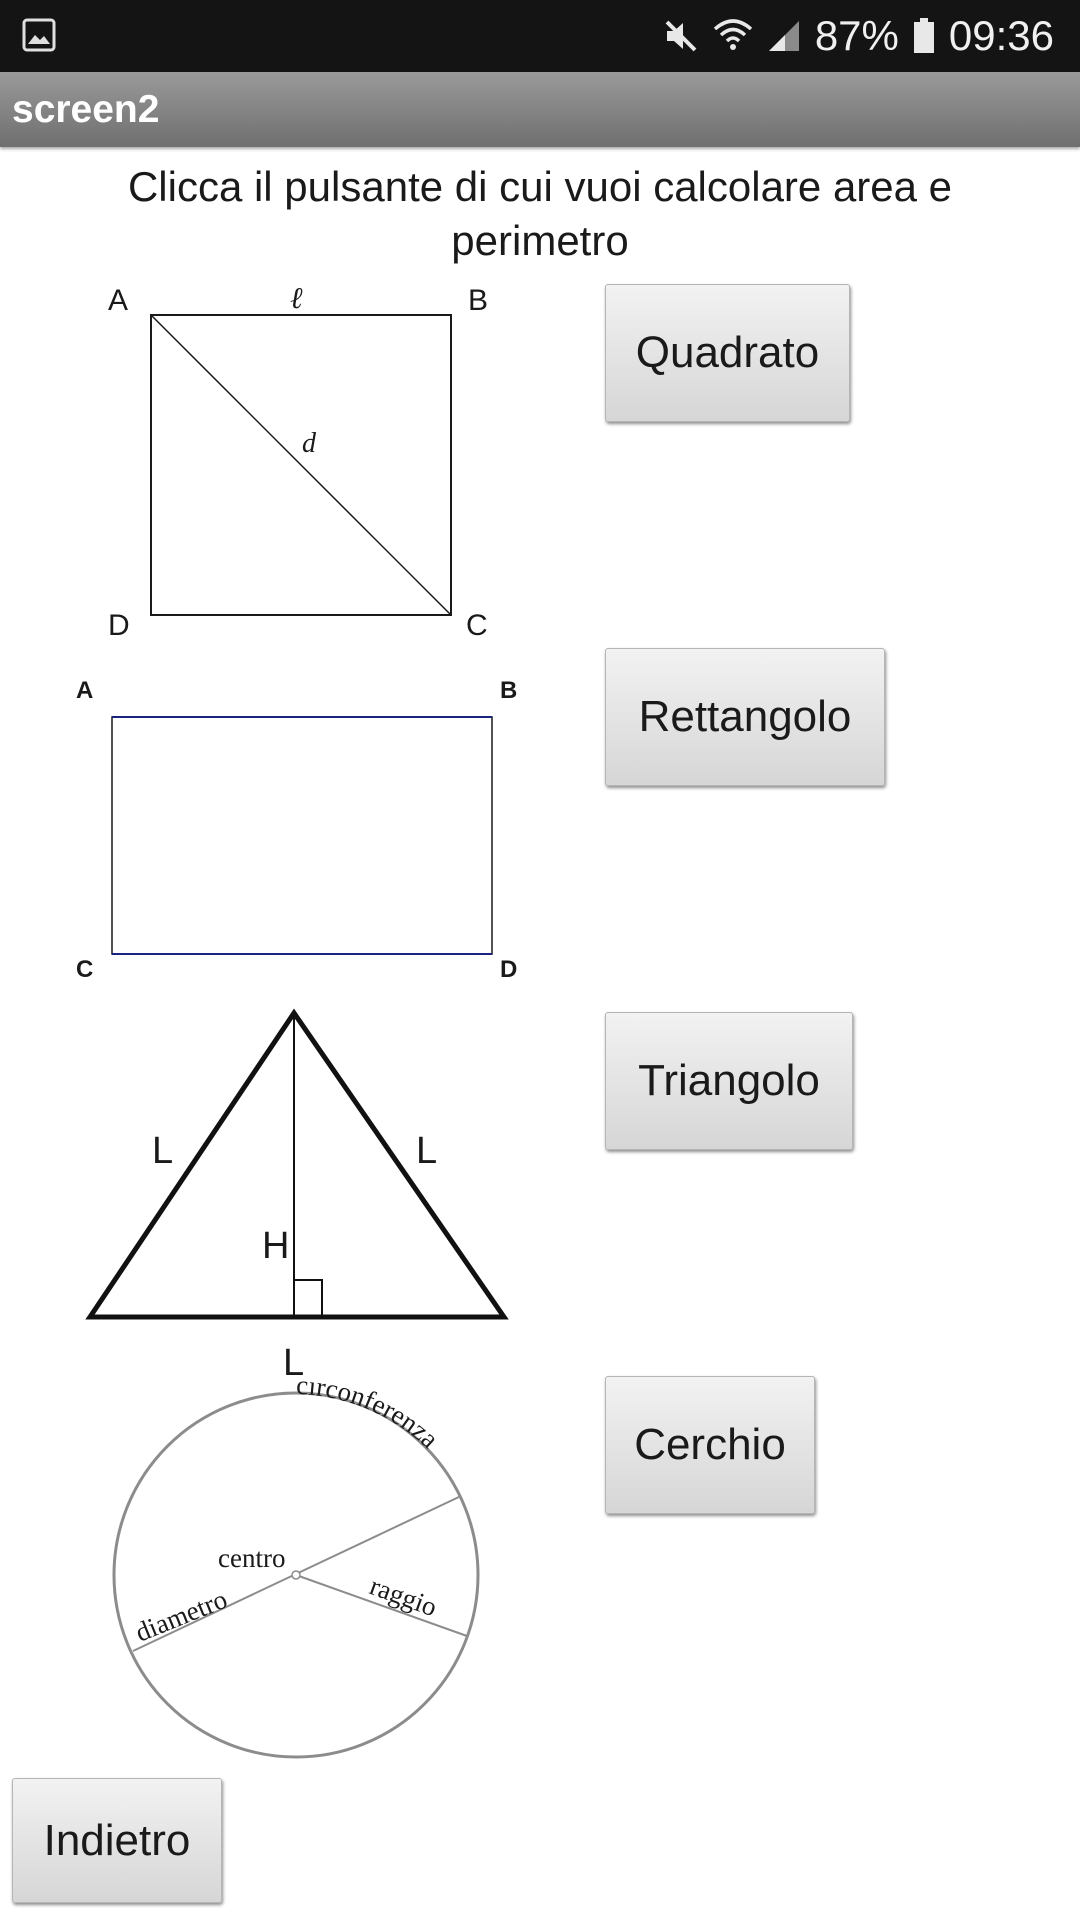  Describe the element at coordinates (508, 690) in the screenshot. I see `rectangle-label-b: B` at that location.